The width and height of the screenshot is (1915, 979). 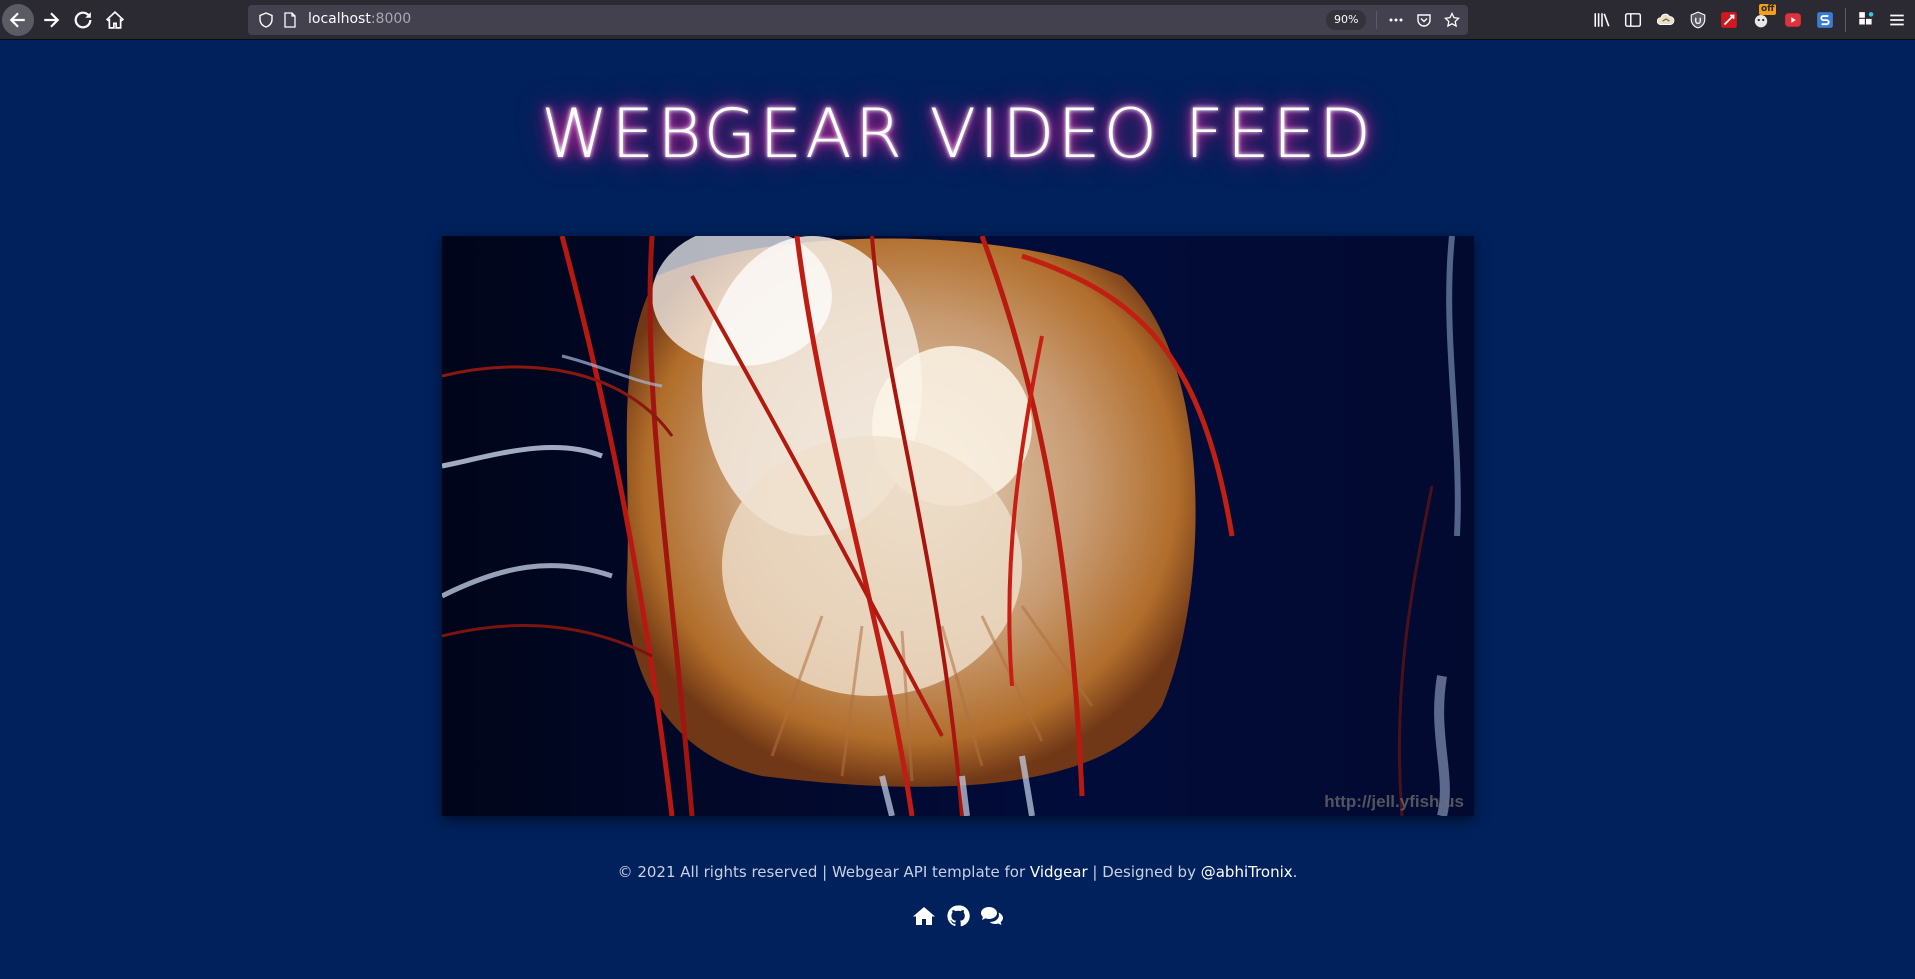 I want to click on reload-button, so click(x=83, y=20).